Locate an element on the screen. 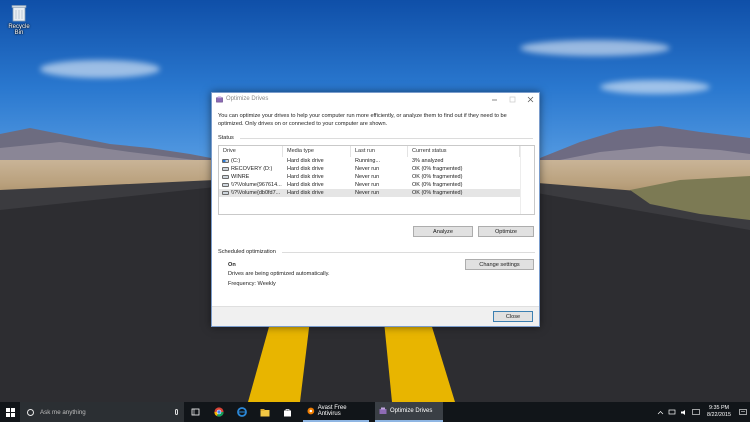 This screenshot has height=422, width=750. drive-name: RECOVERY (D:) is located at coordinates (252, 169).